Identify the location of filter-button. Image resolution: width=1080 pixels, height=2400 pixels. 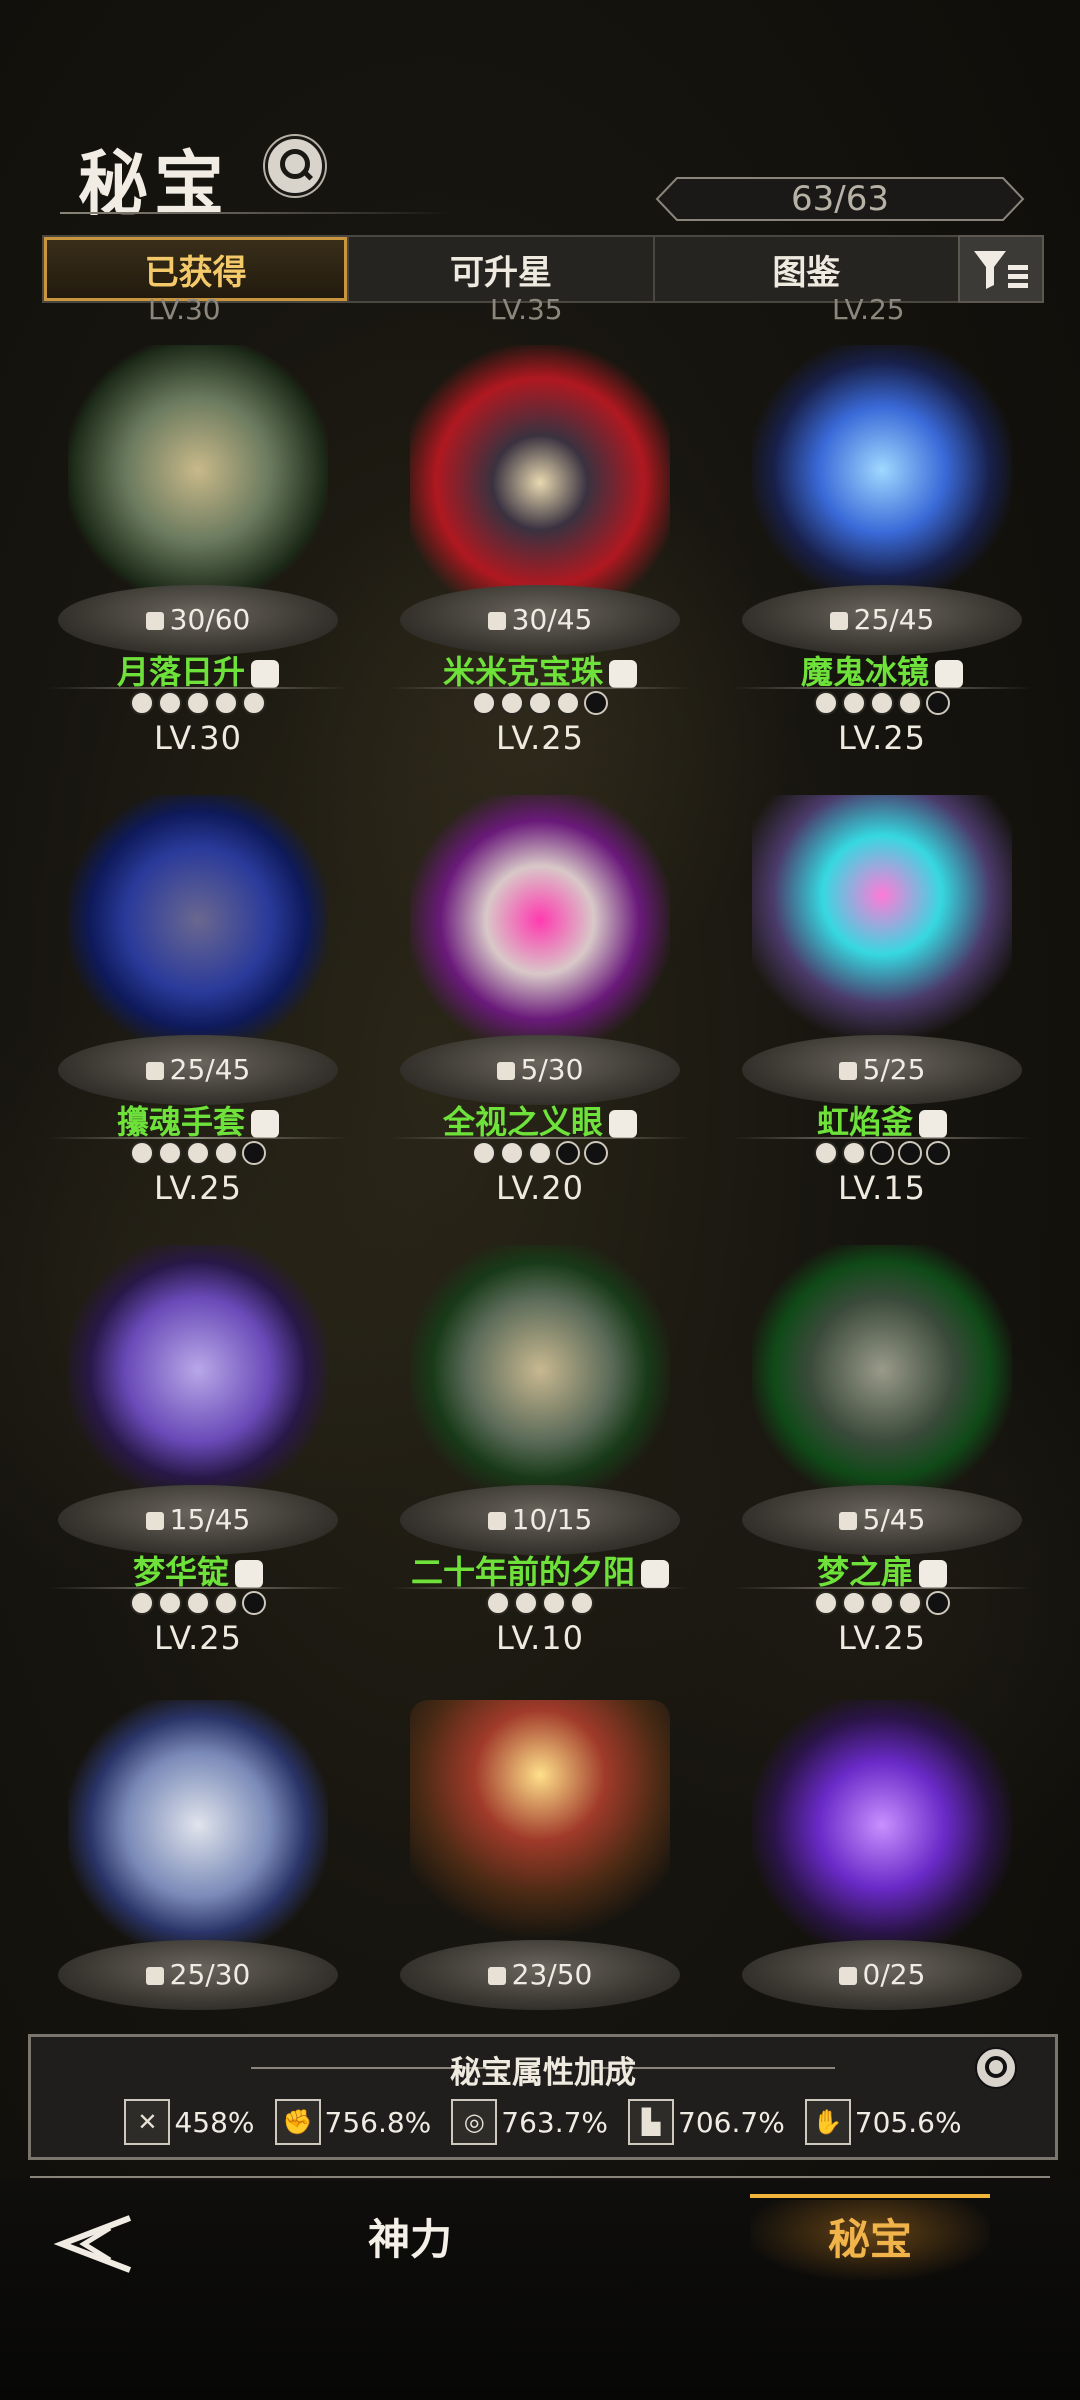
(1001, 269).